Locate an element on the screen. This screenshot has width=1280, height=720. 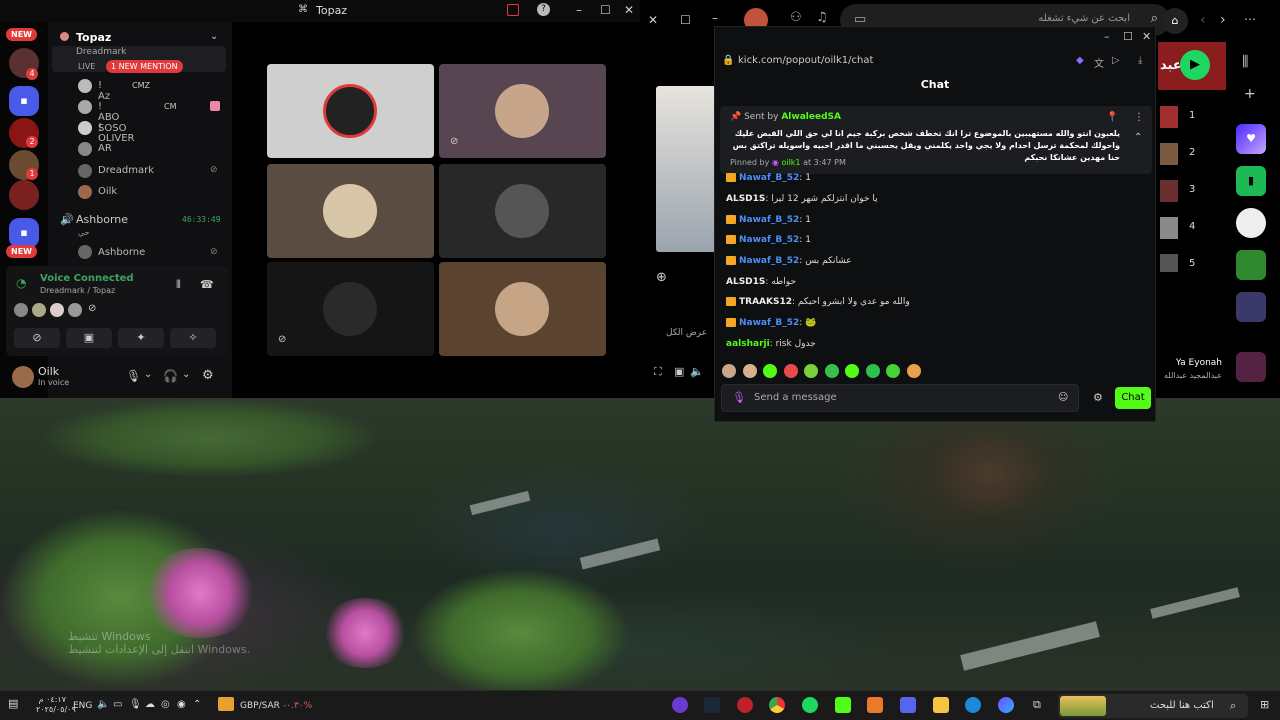
user-name: Oilk is located at coordinates (48, 371).